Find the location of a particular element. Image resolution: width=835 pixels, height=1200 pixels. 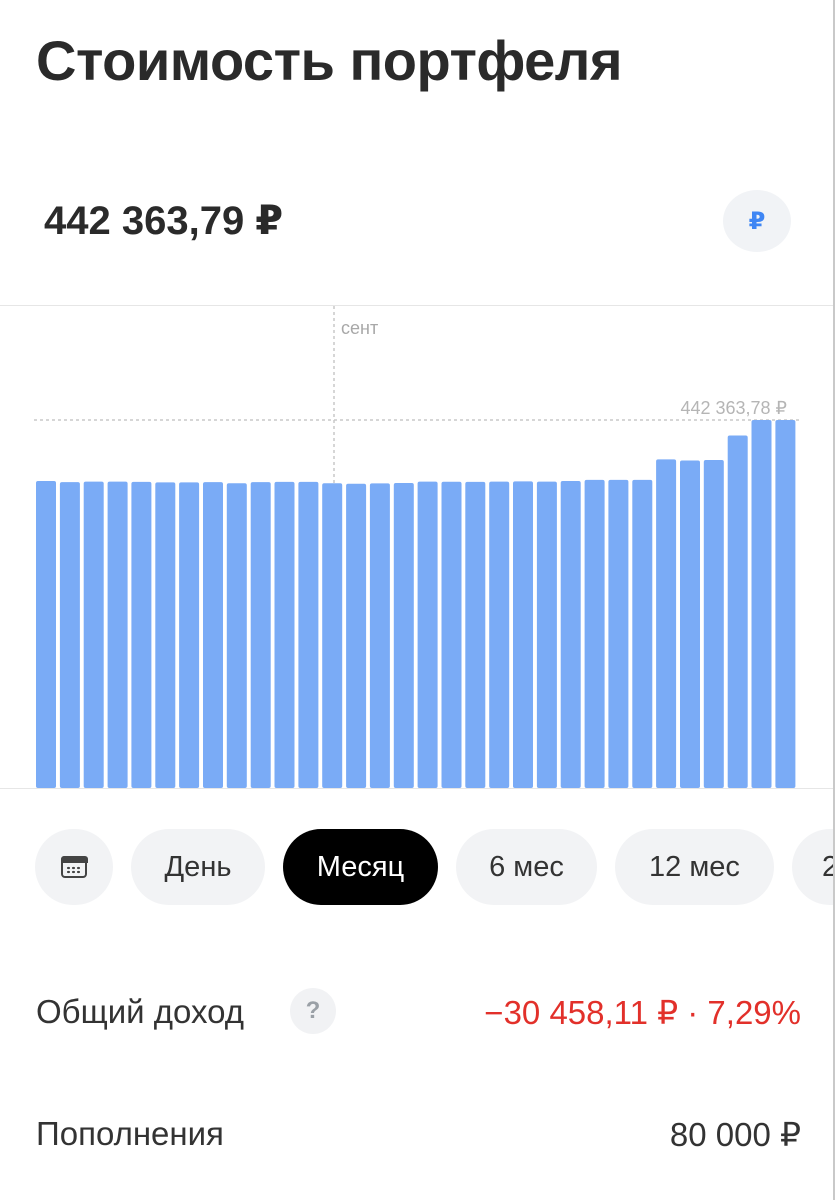

period-month-button: Месяц is located at coordinates (360, 867).